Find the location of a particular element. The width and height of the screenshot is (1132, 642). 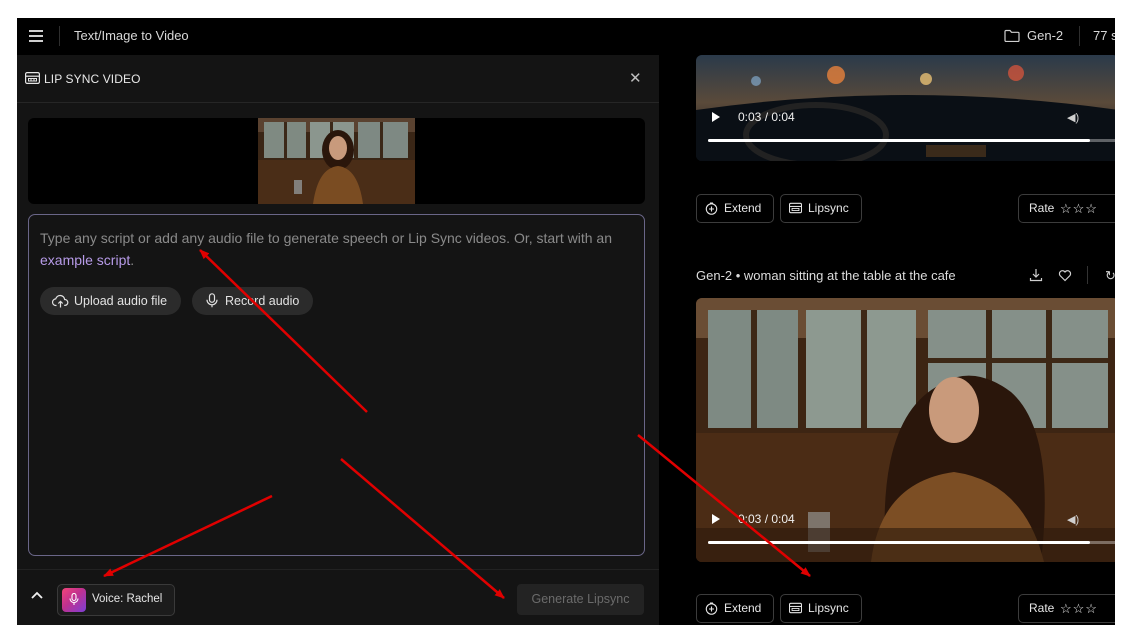

breadcrumb: Text/Image to Video is located at coordinates (131, 35).